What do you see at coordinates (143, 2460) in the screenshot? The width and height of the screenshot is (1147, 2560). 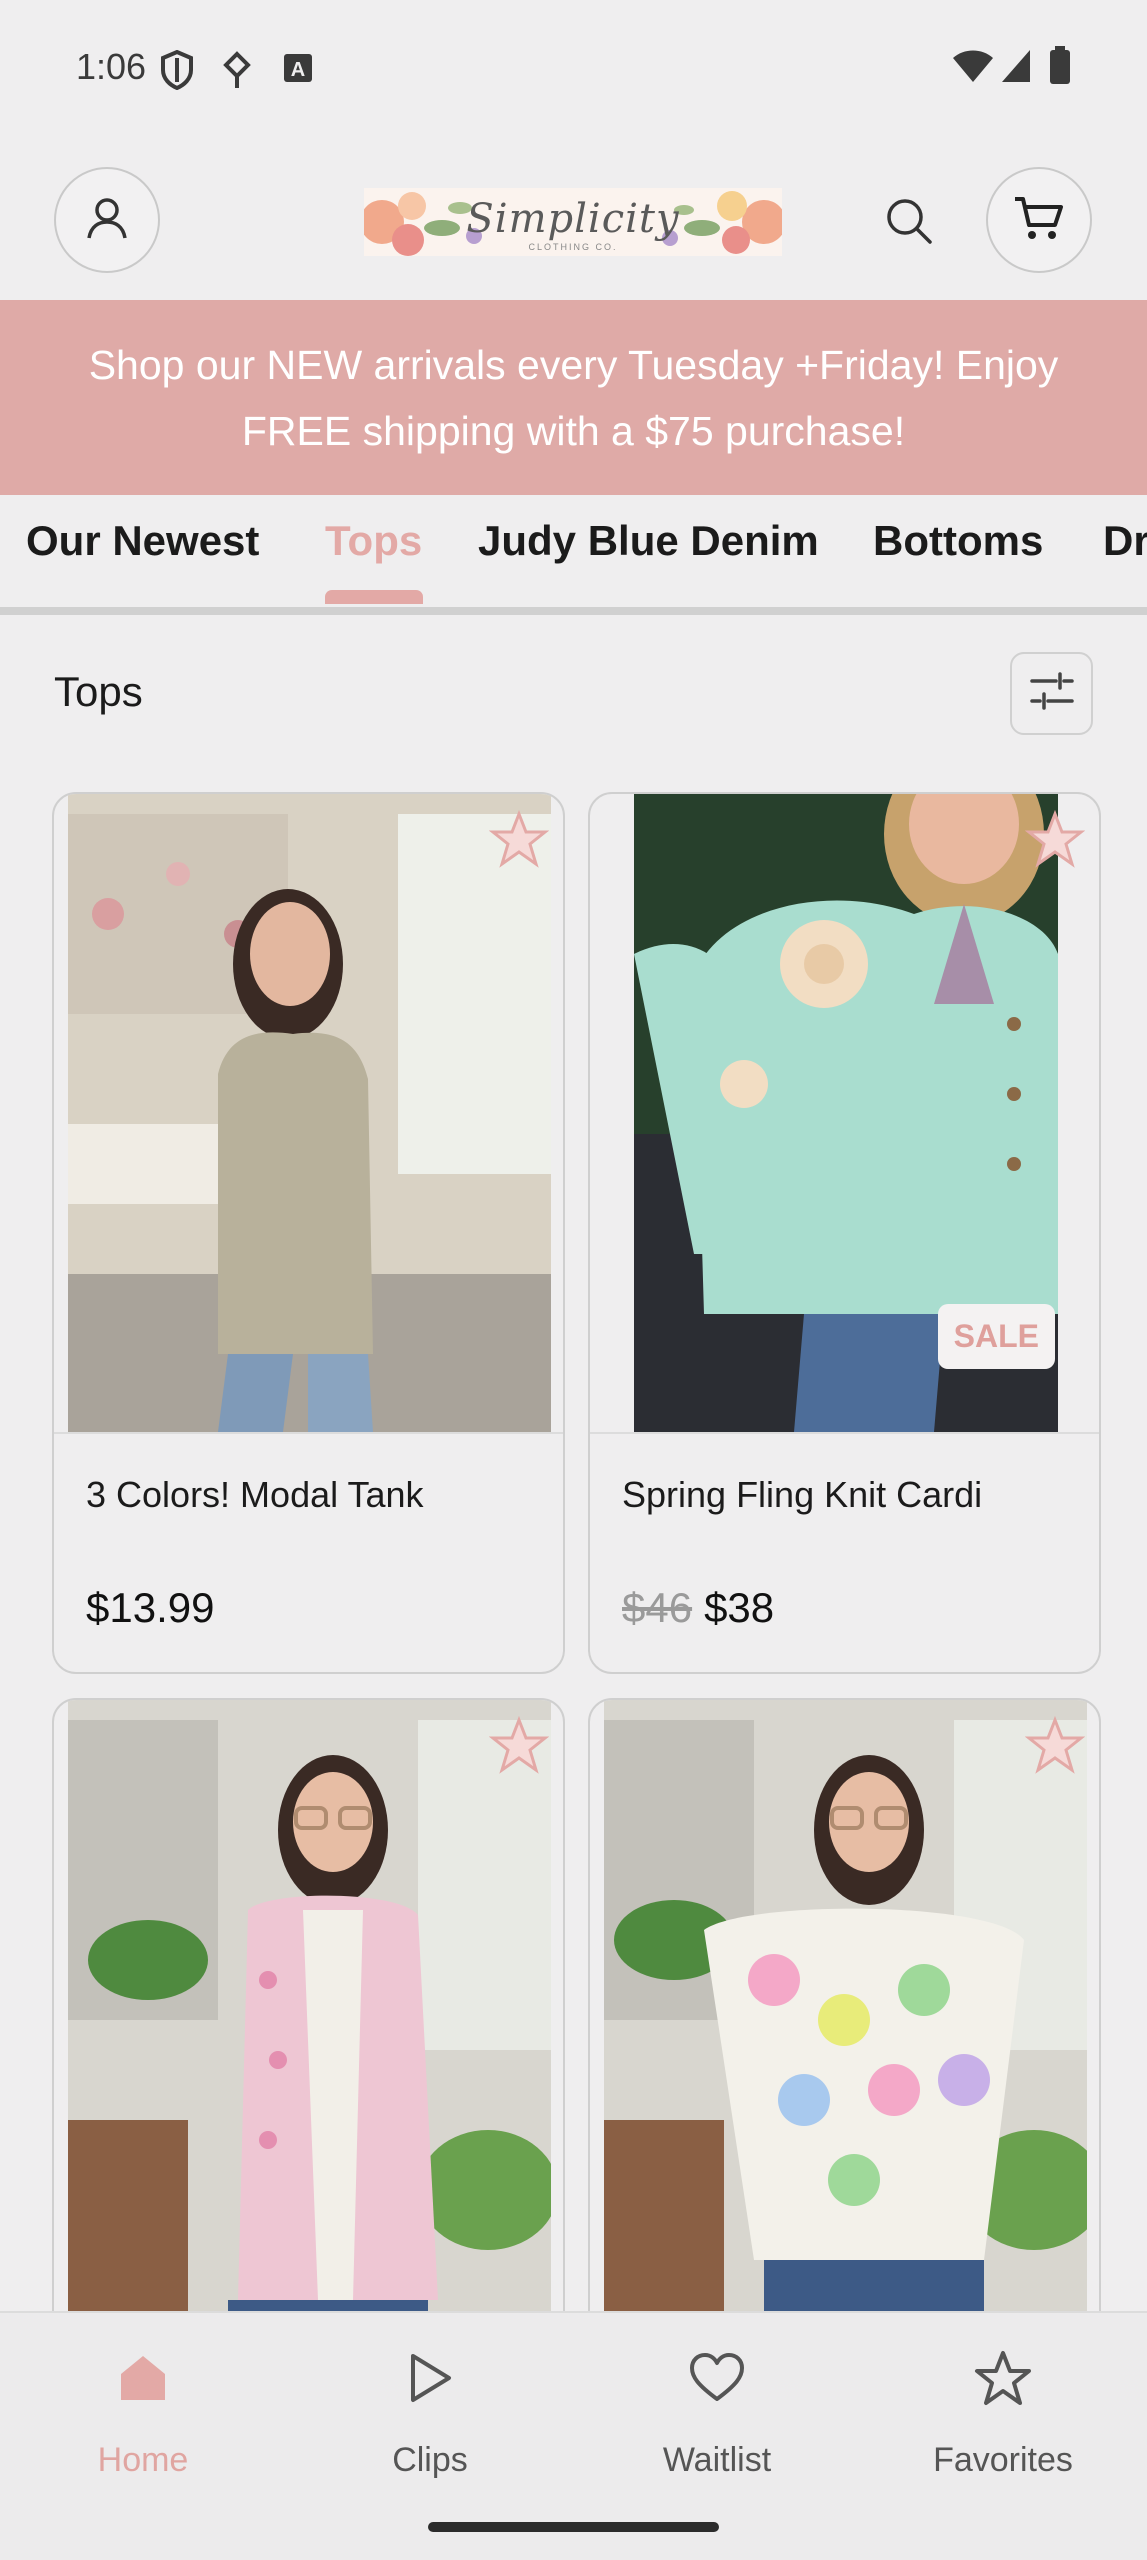 I see `nav-home-label: Home` at bounding box center [143, 2460].